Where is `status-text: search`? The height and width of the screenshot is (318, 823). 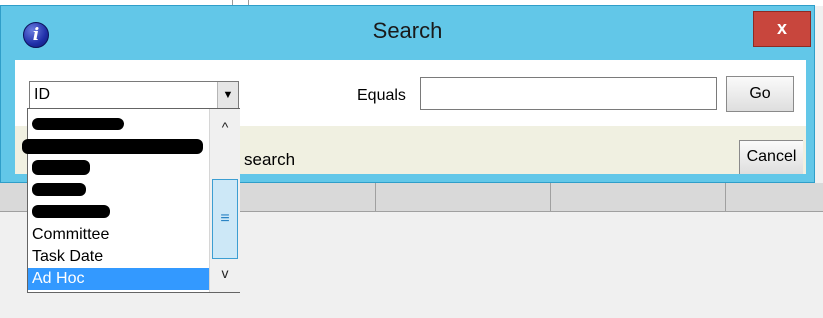
status-text: search is located at coordinates (270, 159).